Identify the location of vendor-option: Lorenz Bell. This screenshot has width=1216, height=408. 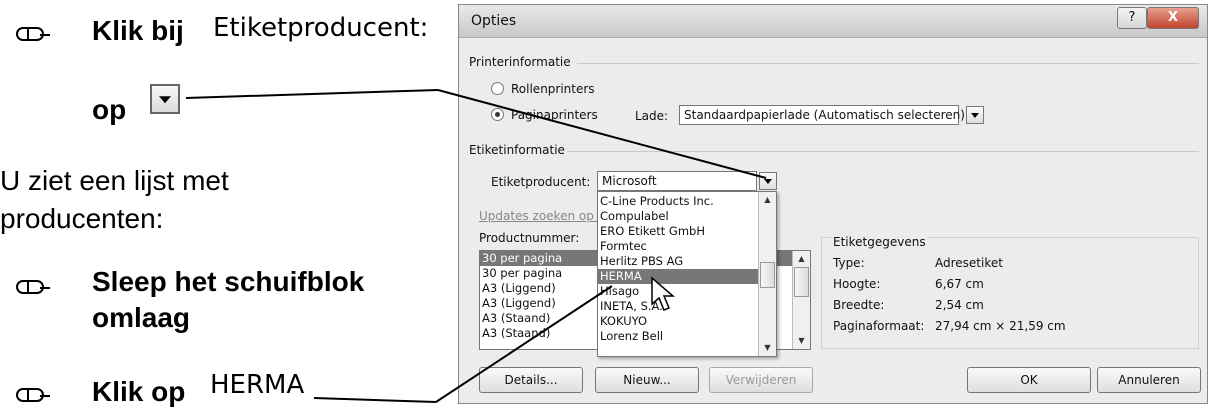
(687, 336).